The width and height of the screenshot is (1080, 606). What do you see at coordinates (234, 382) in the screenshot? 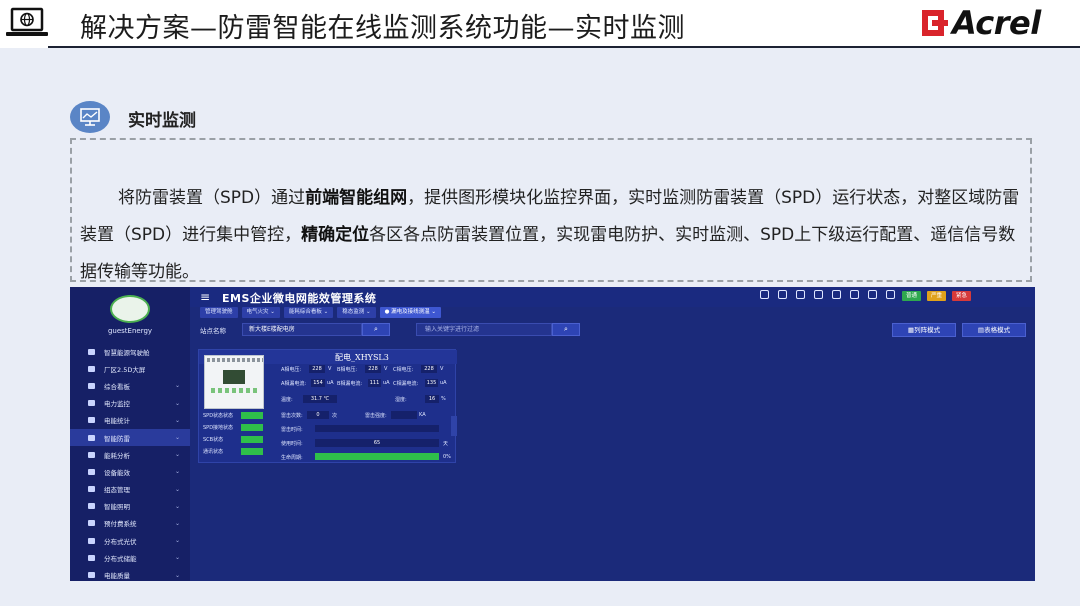
I see `spd-device-image` at bounding box center [234, 382].